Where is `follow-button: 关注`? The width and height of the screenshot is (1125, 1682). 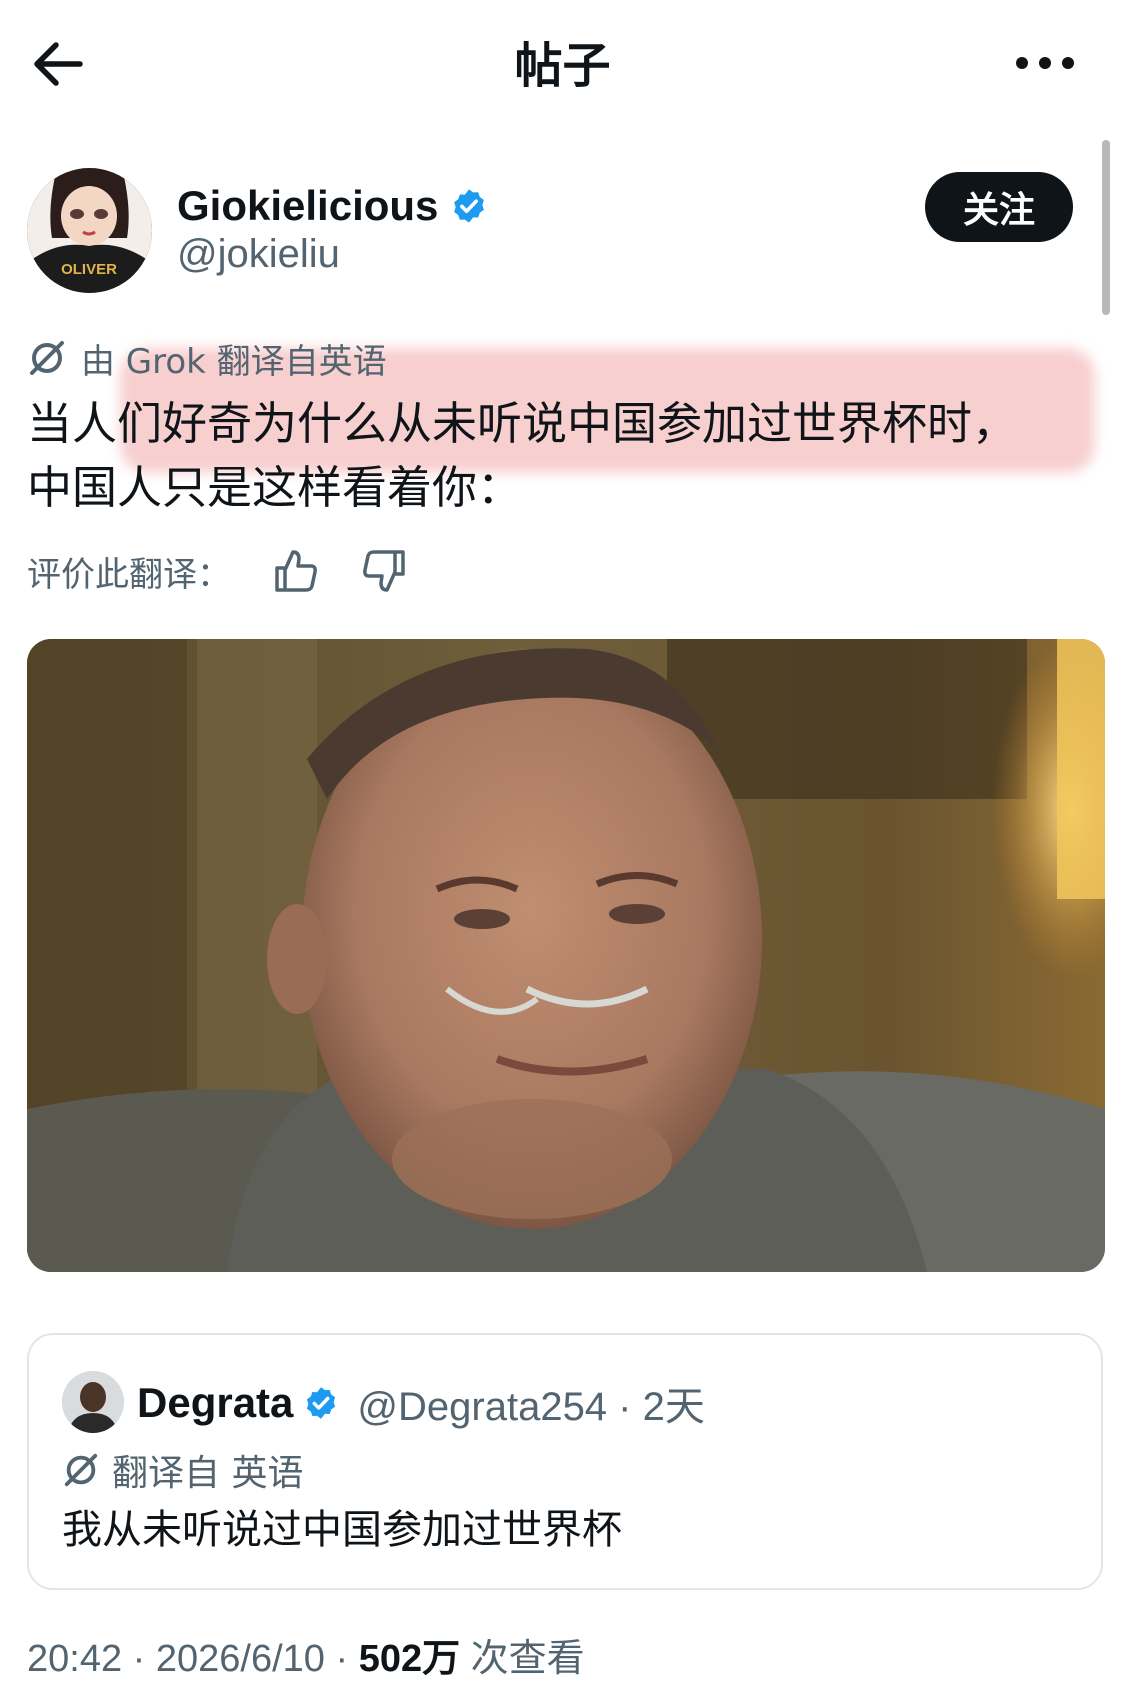 follow-button: 关注 is located at coordinates (999, 207).